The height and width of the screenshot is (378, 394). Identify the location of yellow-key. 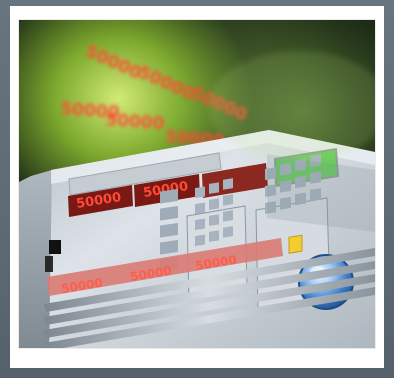
(295, 244).